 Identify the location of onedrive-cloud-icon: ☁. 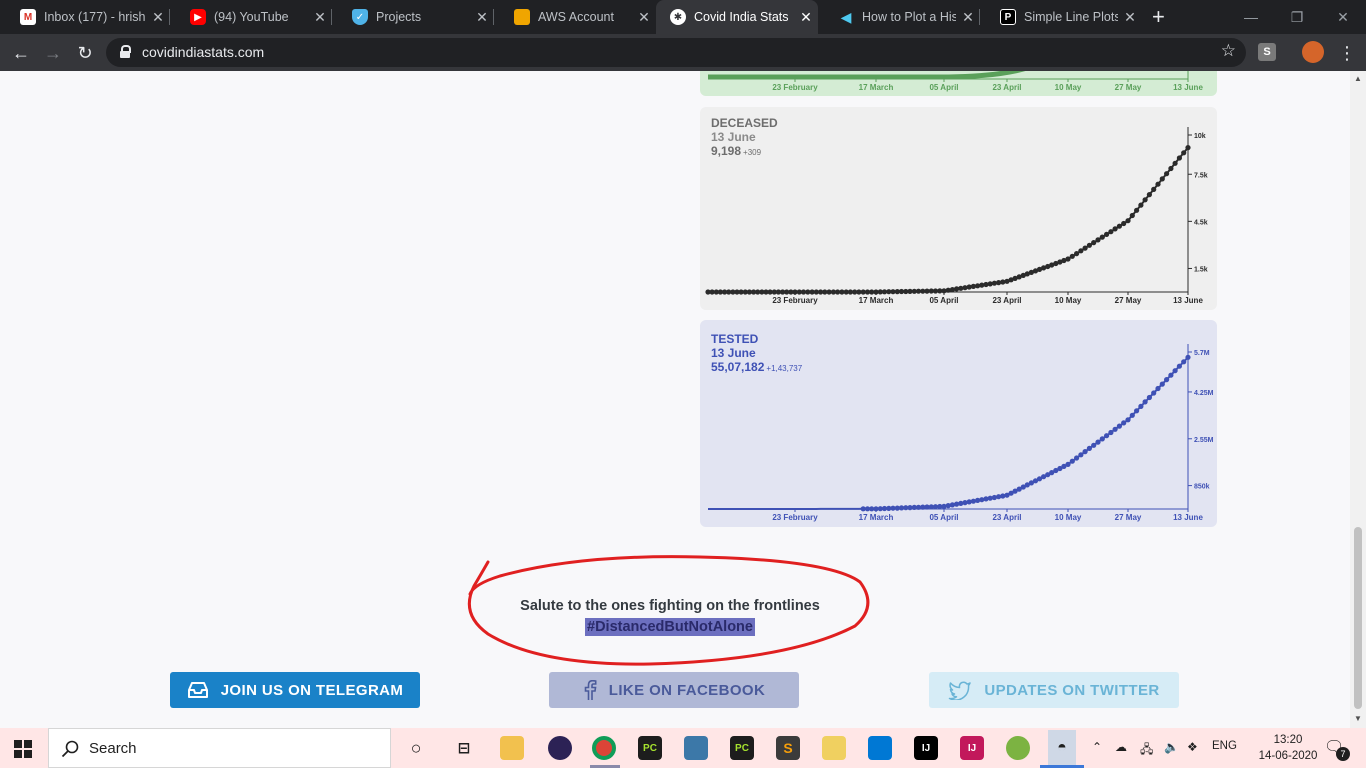
(1121, 747).